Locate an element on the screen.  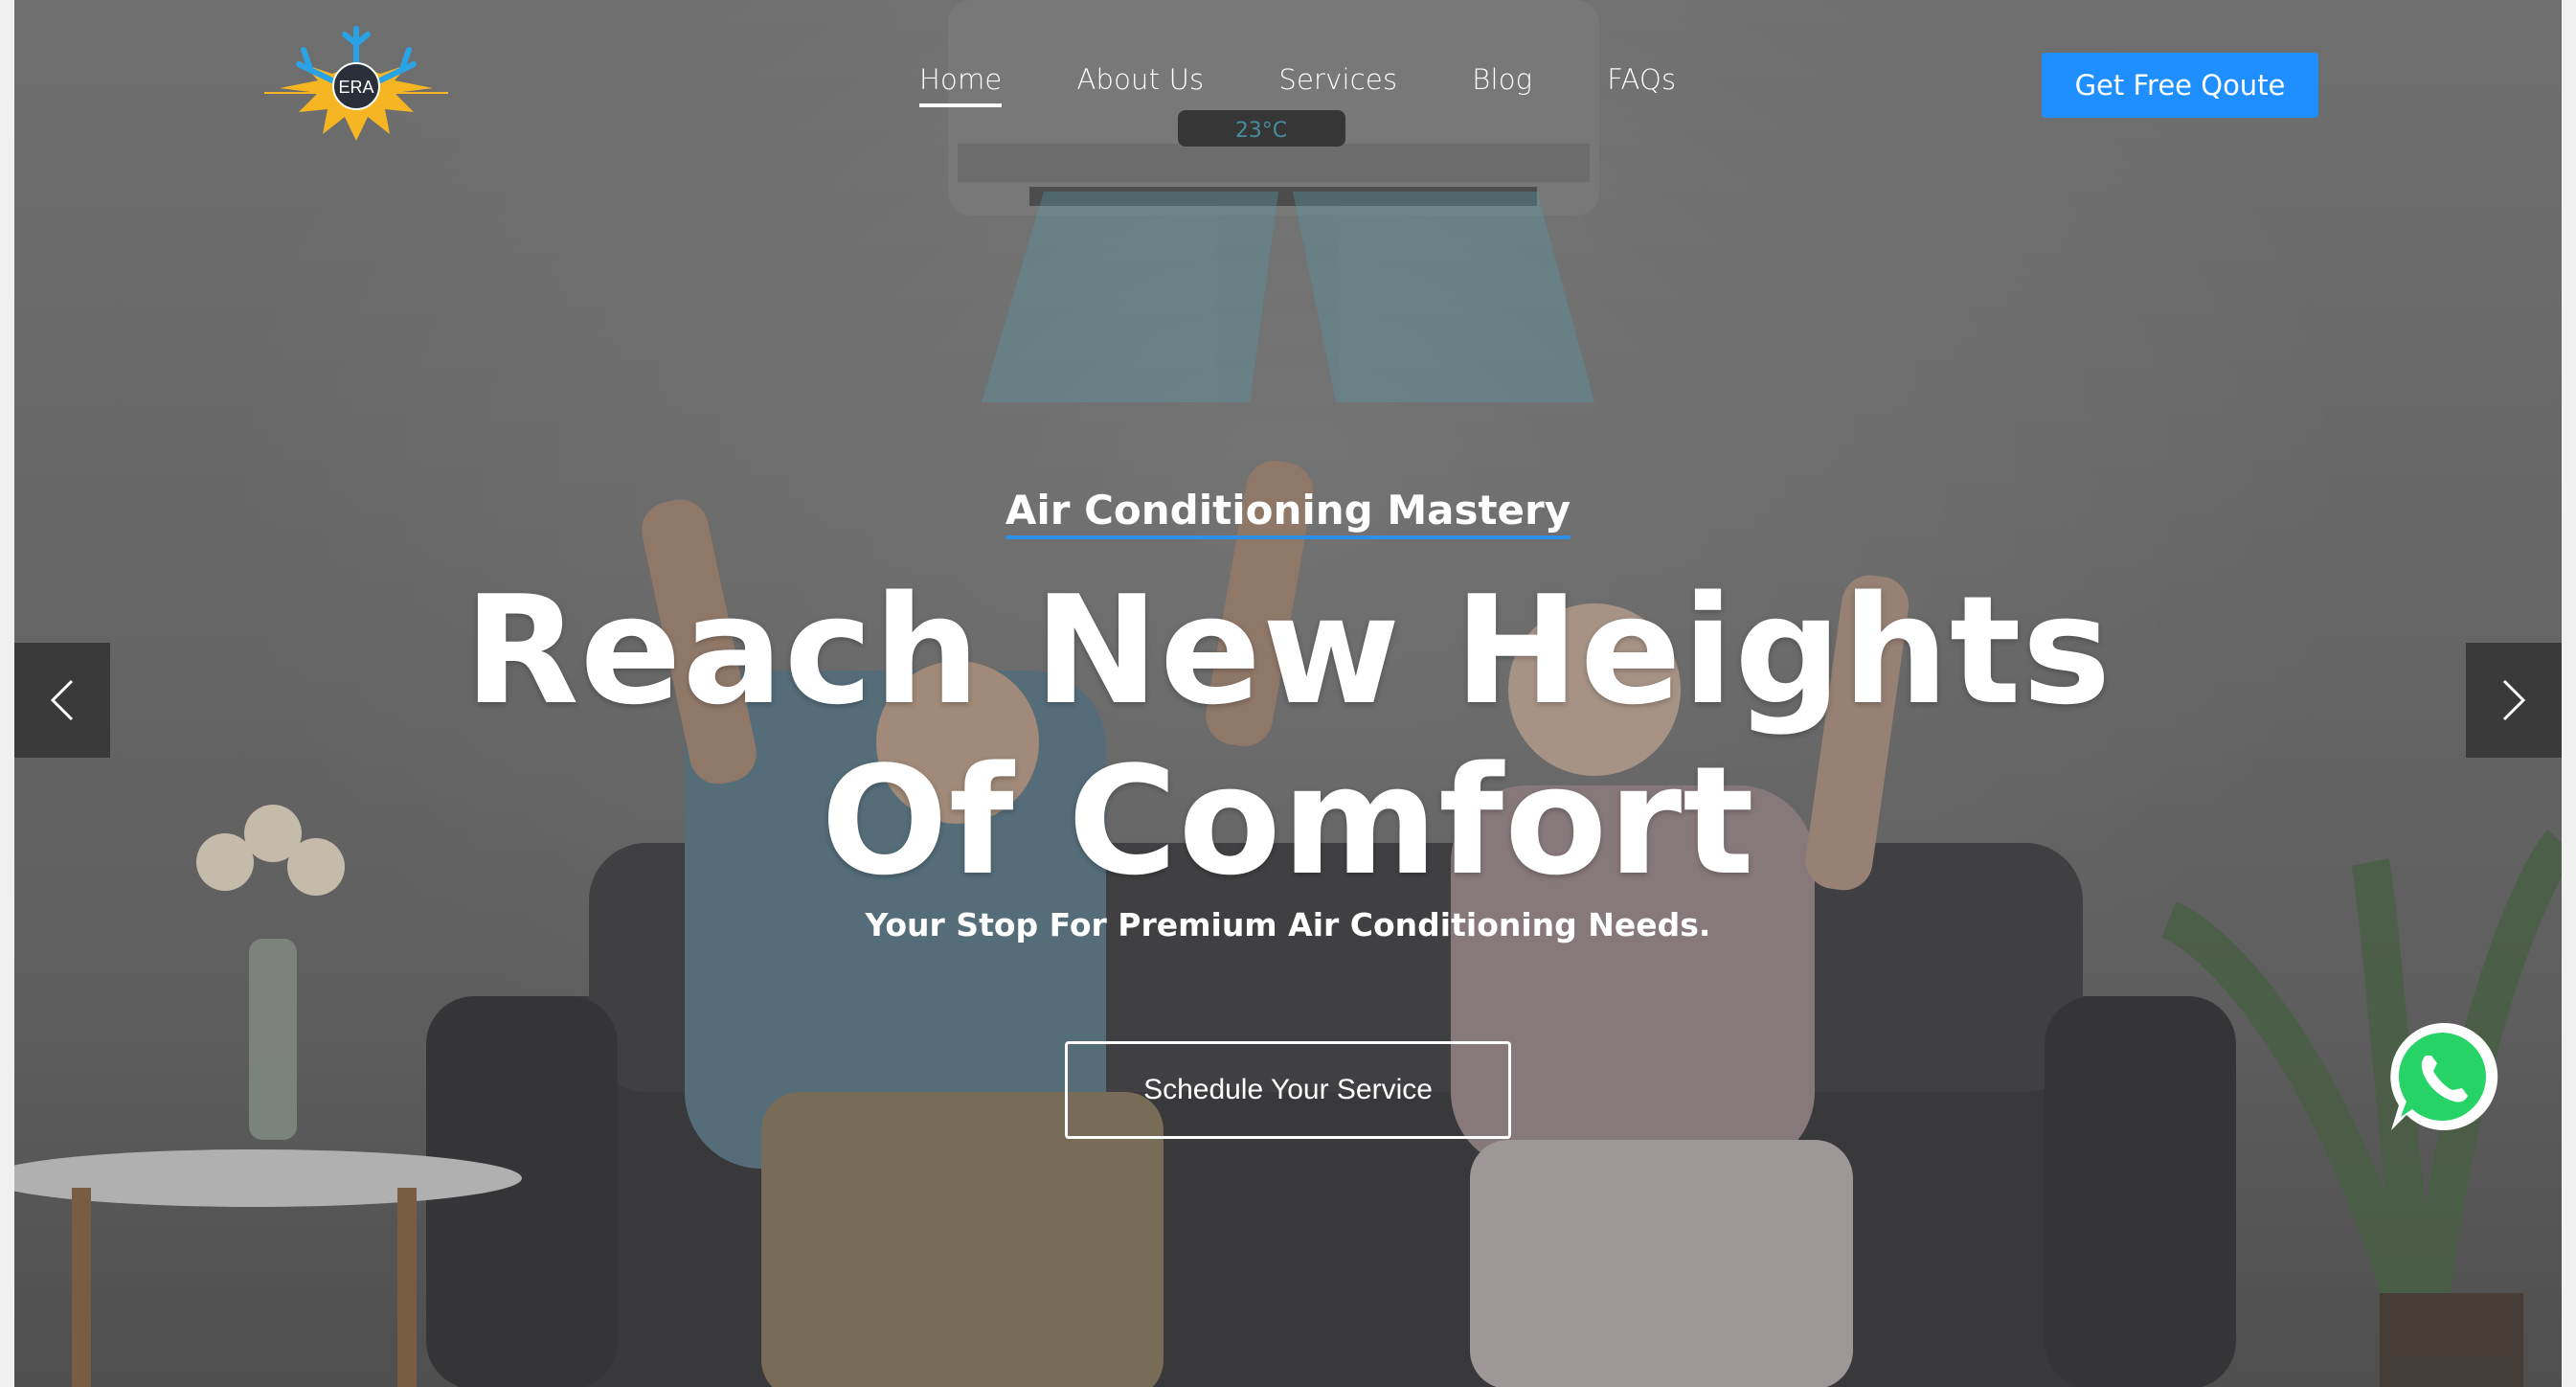
get-free-quote-button: Get Free Qoute is located at coordinates (2180, 85).